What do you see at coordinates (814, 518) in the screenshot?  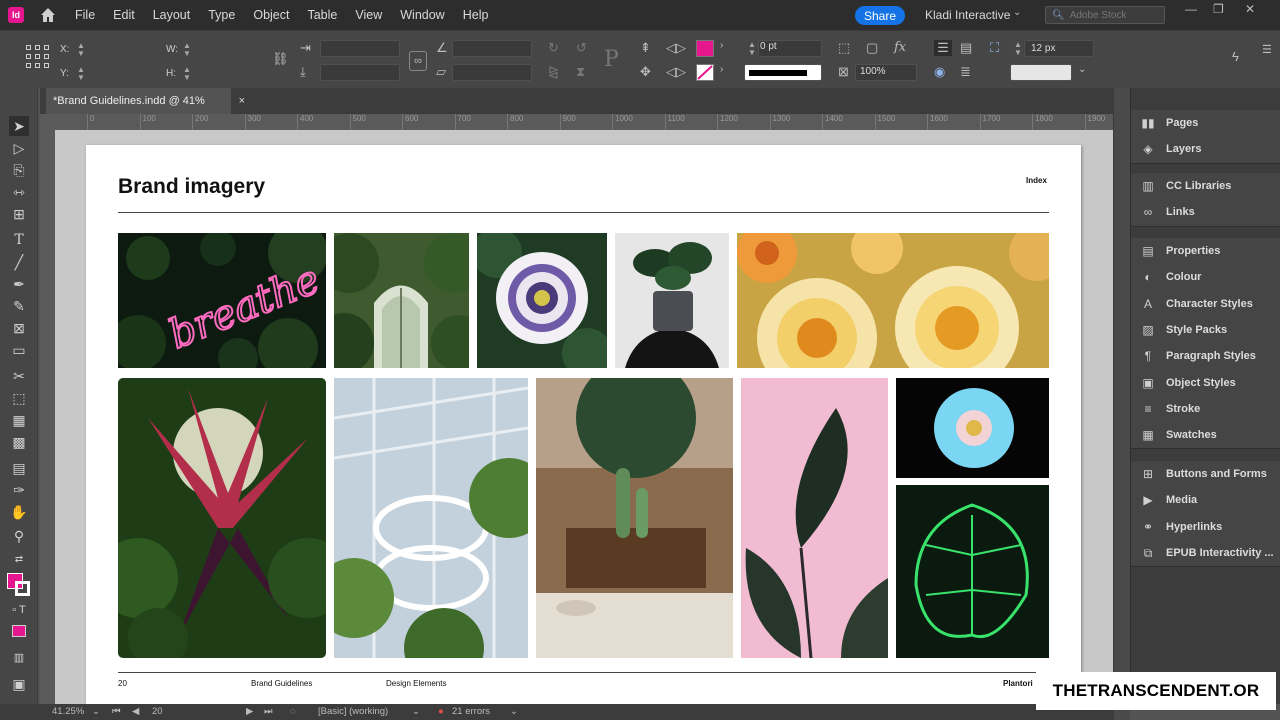 I see `rubber-plant-pink-image` at bounding box center [814, 518].